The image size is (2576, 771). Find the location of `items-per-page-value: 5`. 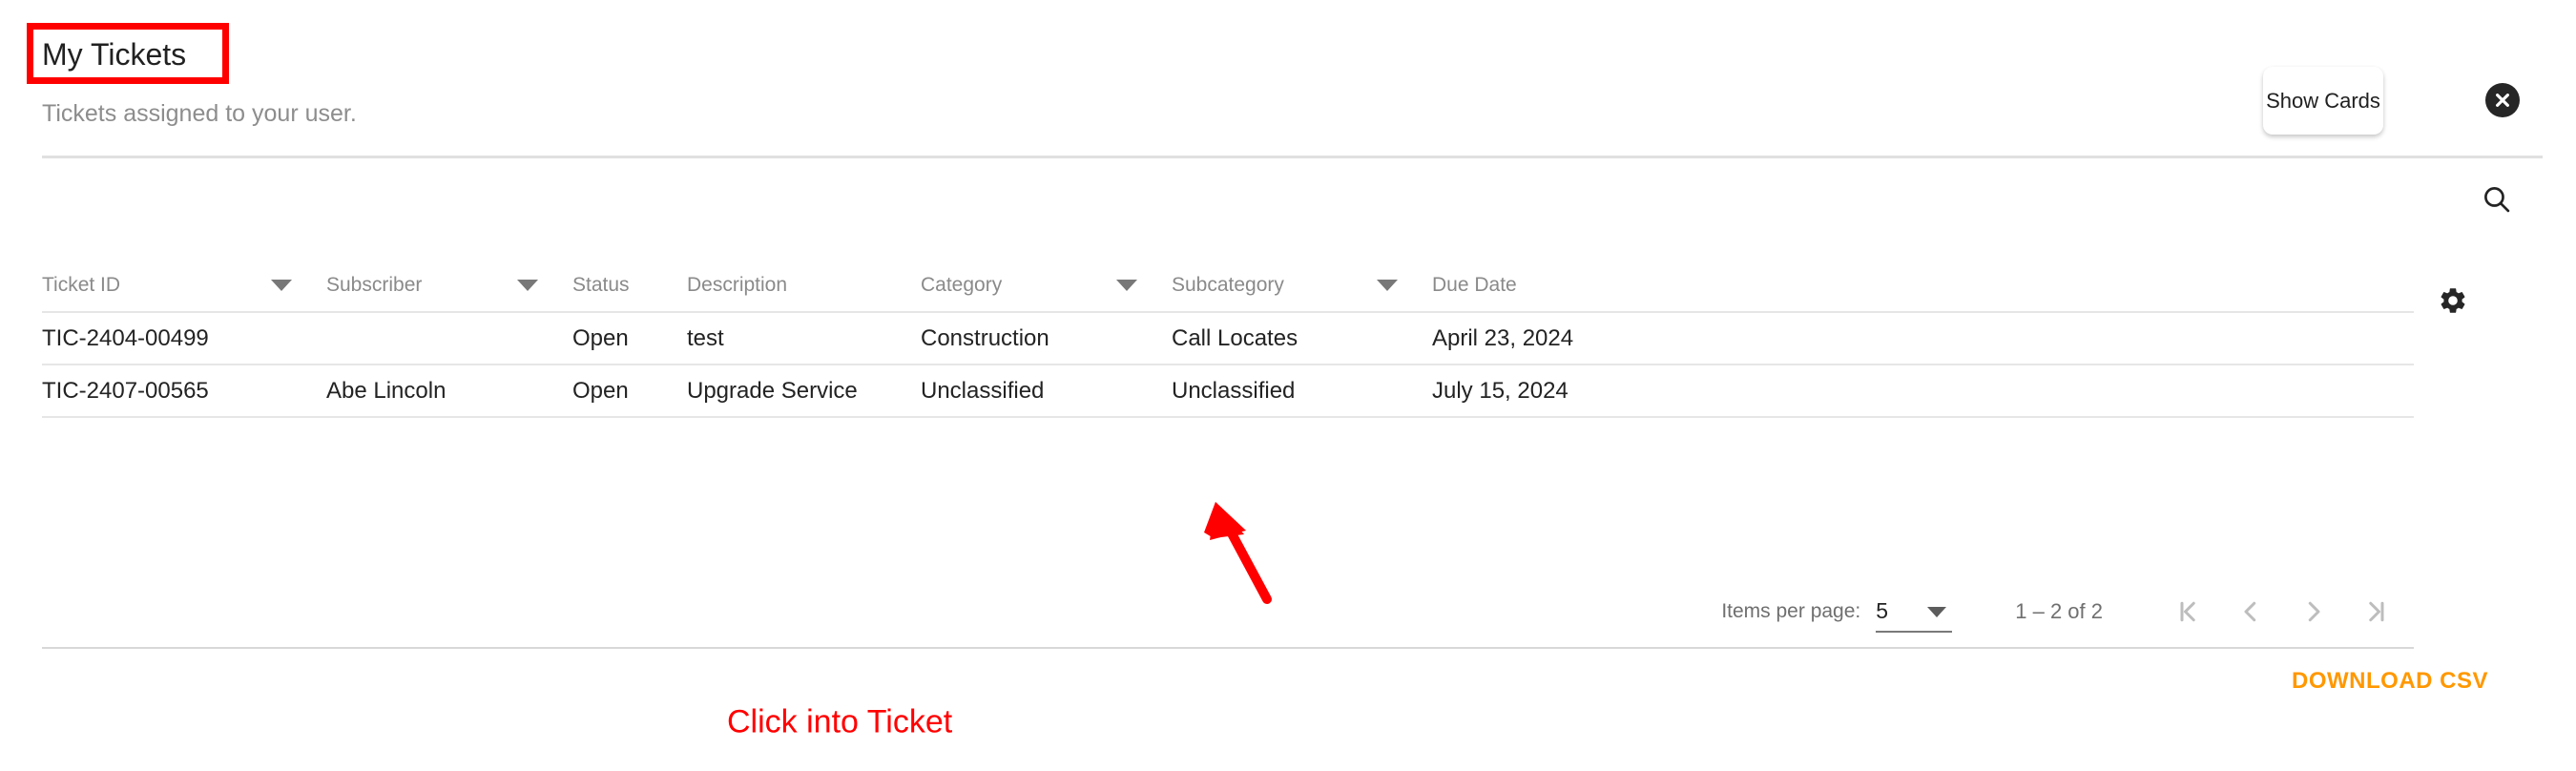

items-per-page-value: 5 is located at coordinates (1882, 610).